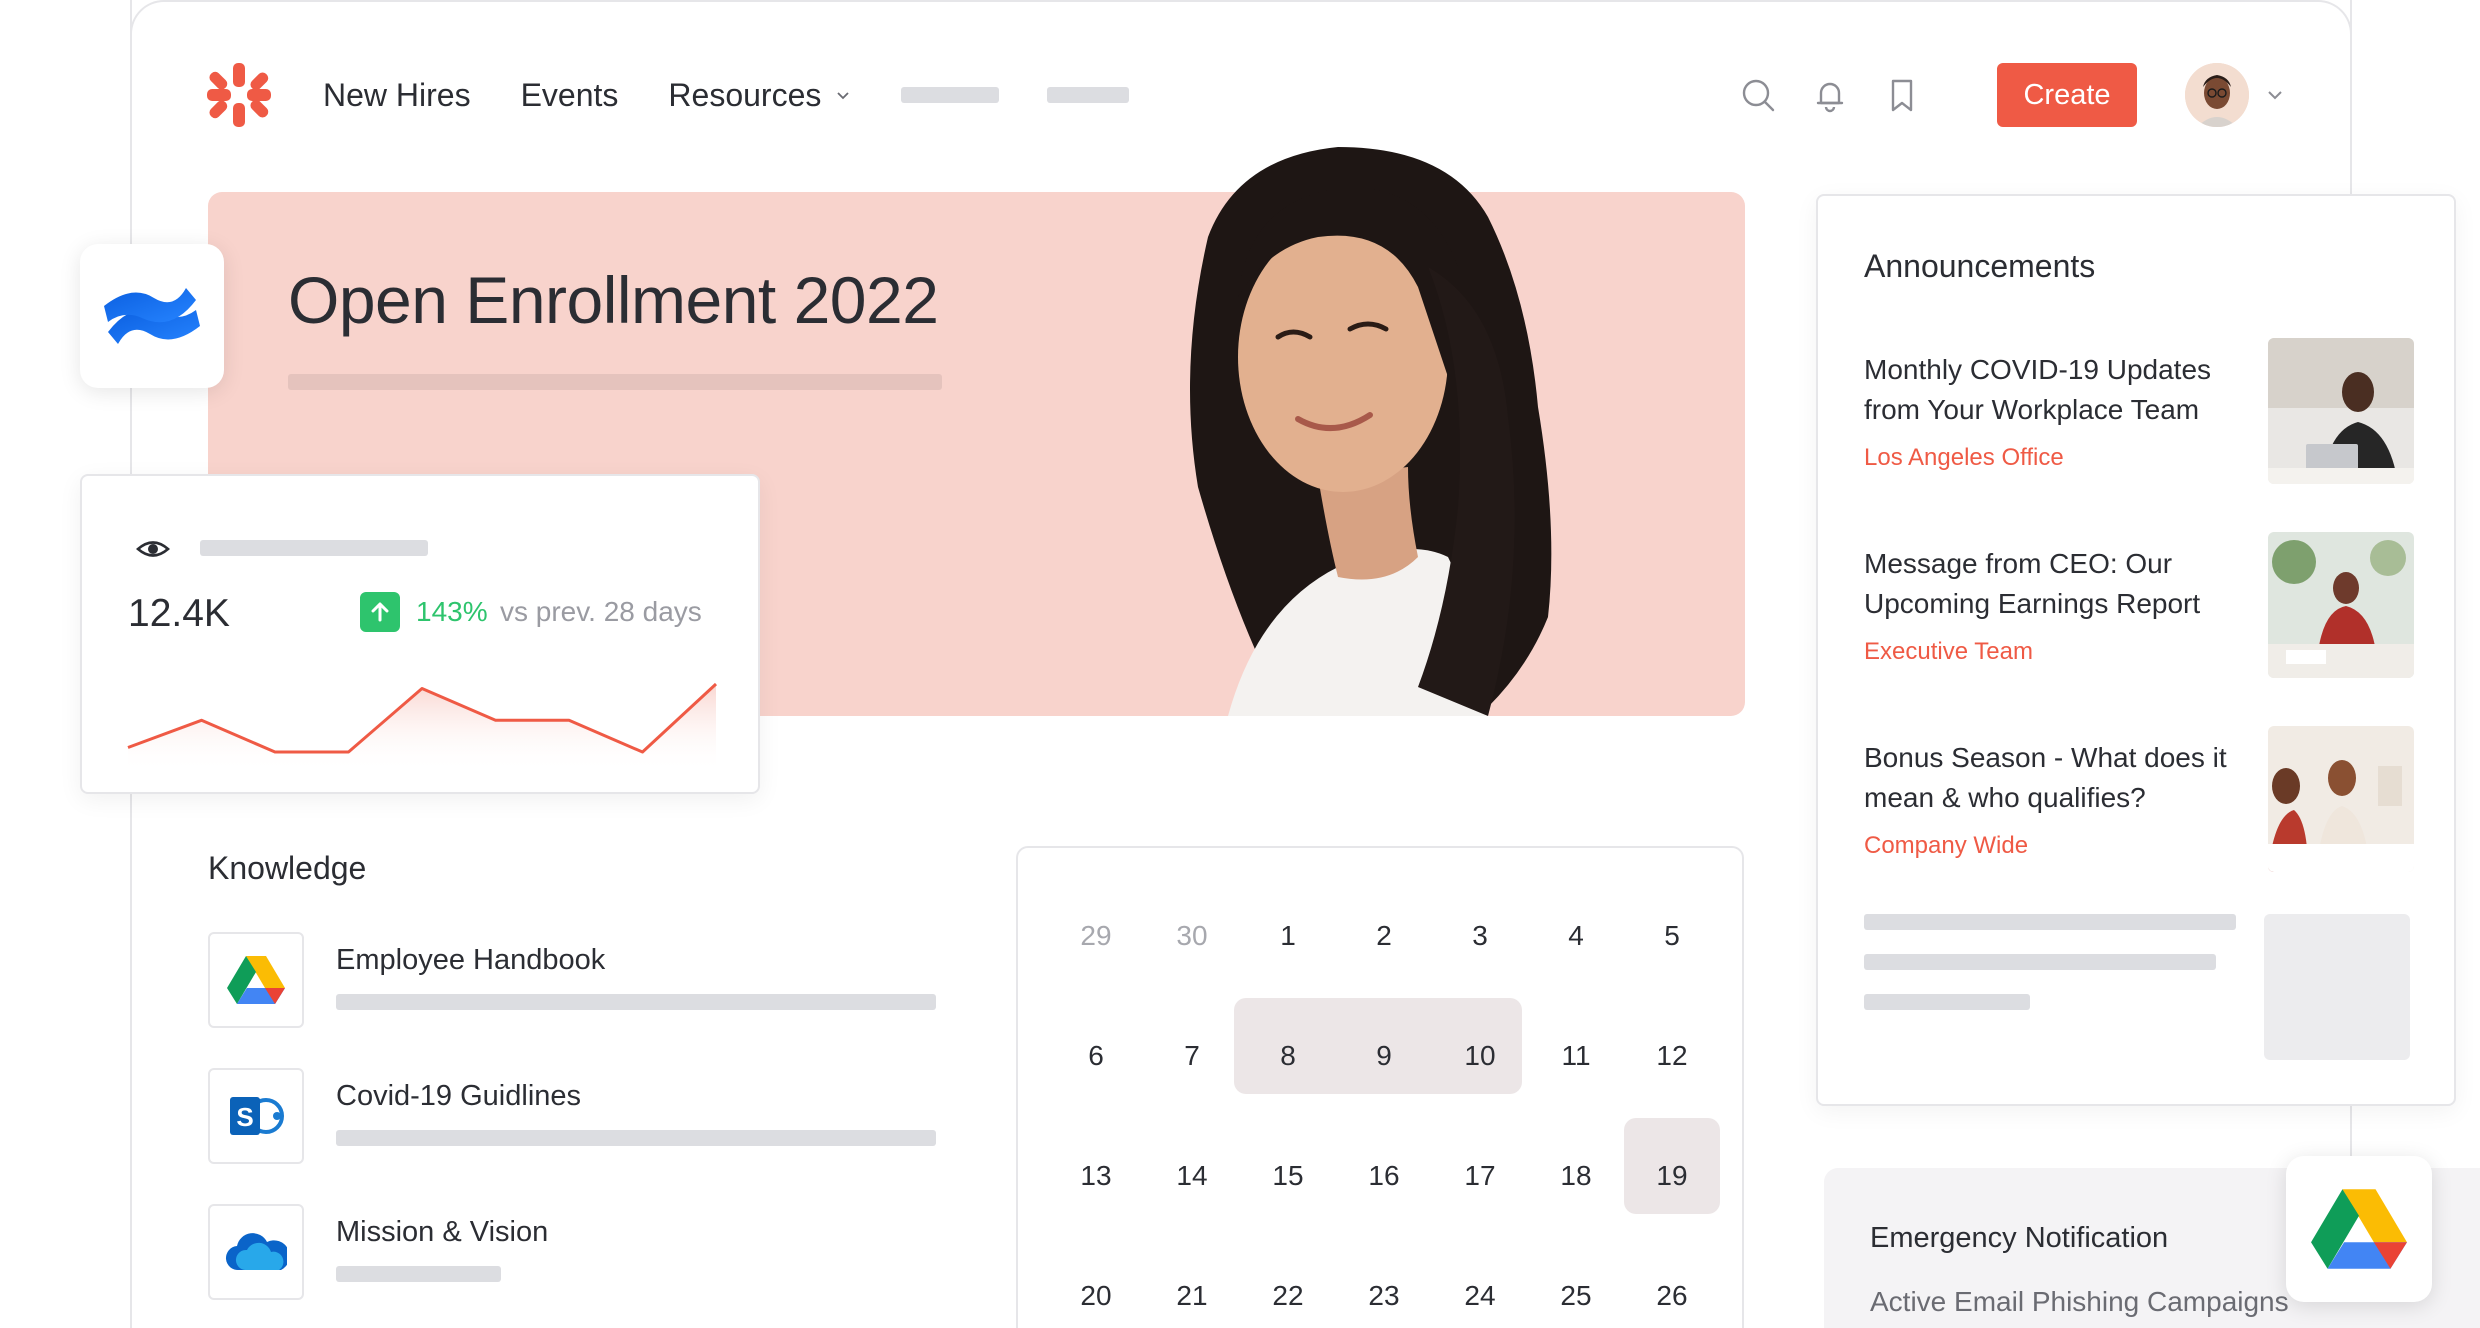  What do you see at coordinates (442, 1232) in the screenshot?
I see `knowledge-item-label: Mission & Vision` at bounding box center [442, 1232].